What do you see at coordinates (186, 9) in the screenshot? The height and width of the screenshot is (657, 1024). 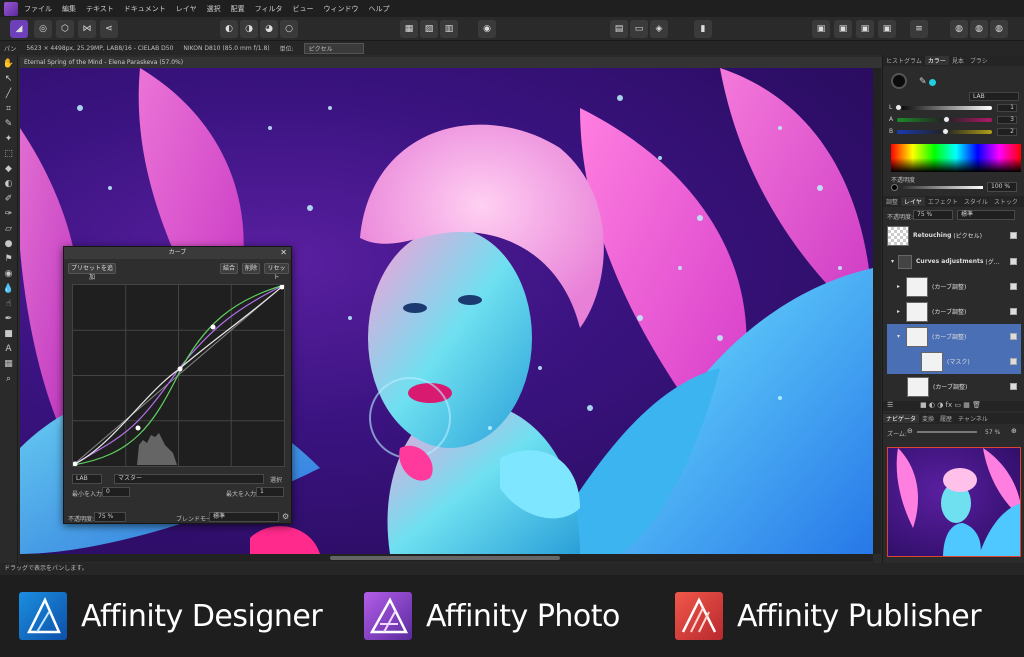 I see `menu-layer: レイヤ` at bounding box center [186, 9].